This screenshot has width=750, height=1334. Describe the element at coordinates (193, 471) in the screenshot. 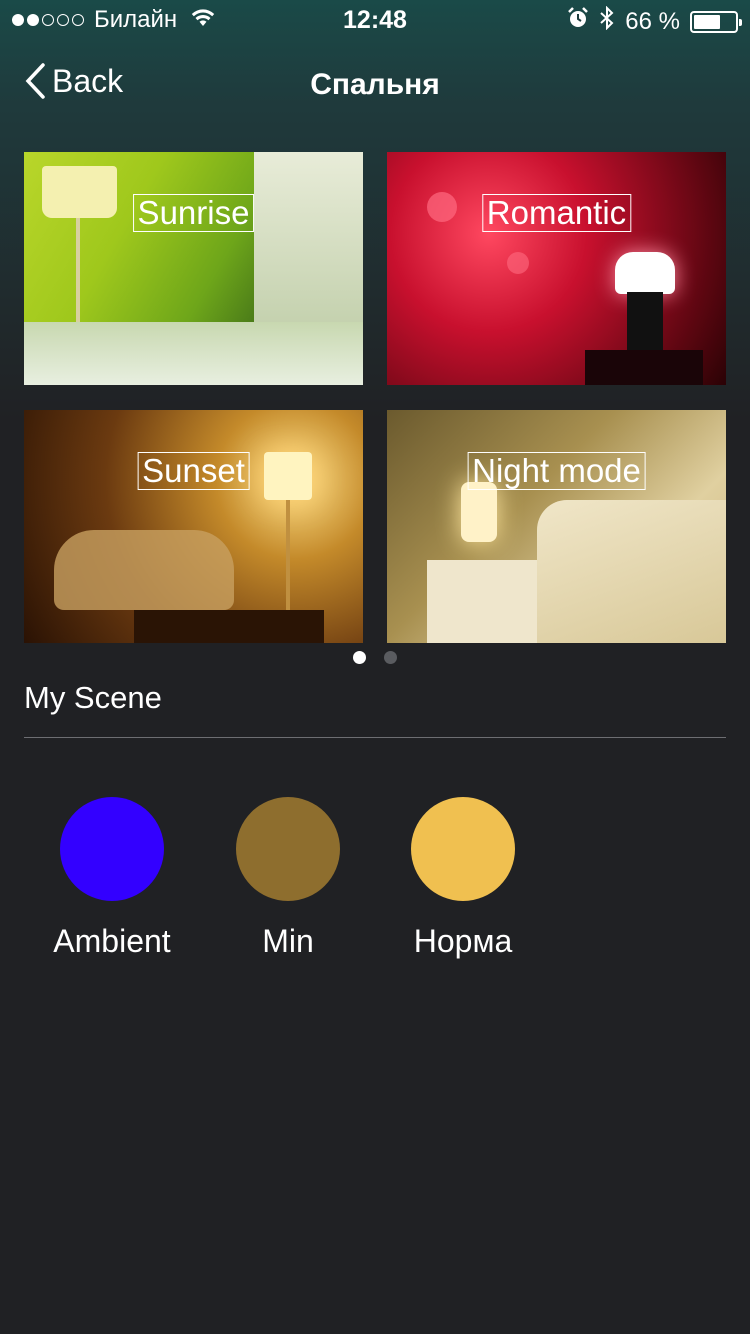

I see `tile-label: Sunset` at that location.